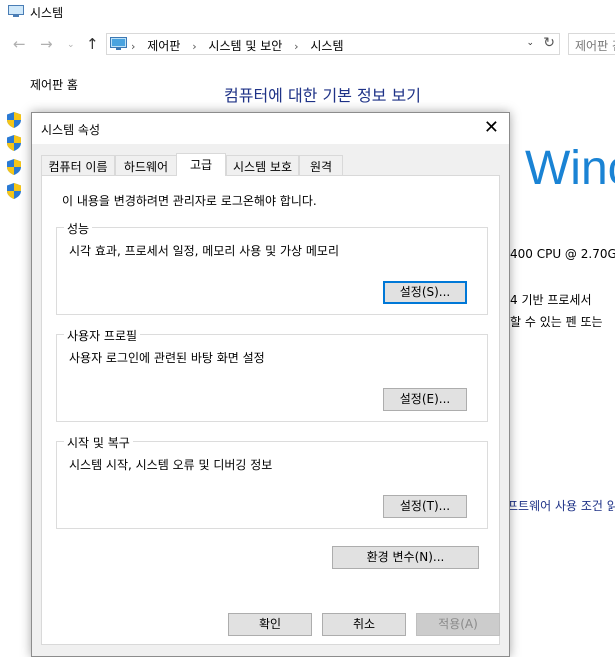 The width and height of the screenshot is (615, 657). I want to click on dialog-titlebar: 시스템 속성 ✕, so click(270, 128).